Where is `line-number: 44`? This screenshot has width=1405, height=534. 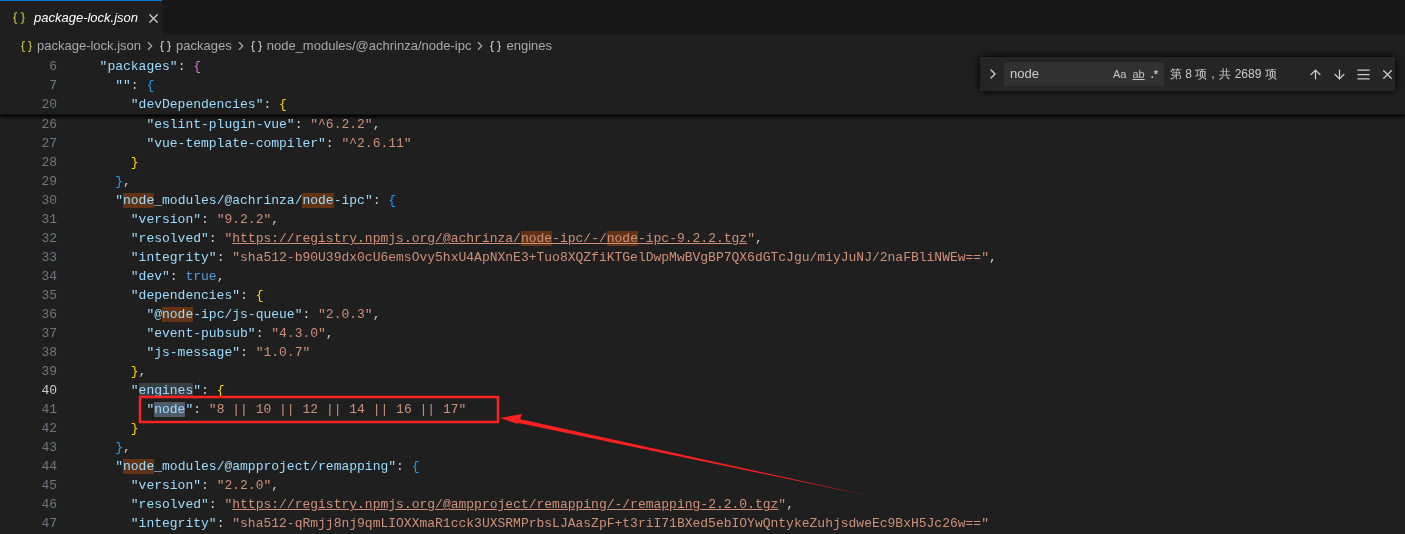 line-number: 44 is located at coordinates (48, 467).